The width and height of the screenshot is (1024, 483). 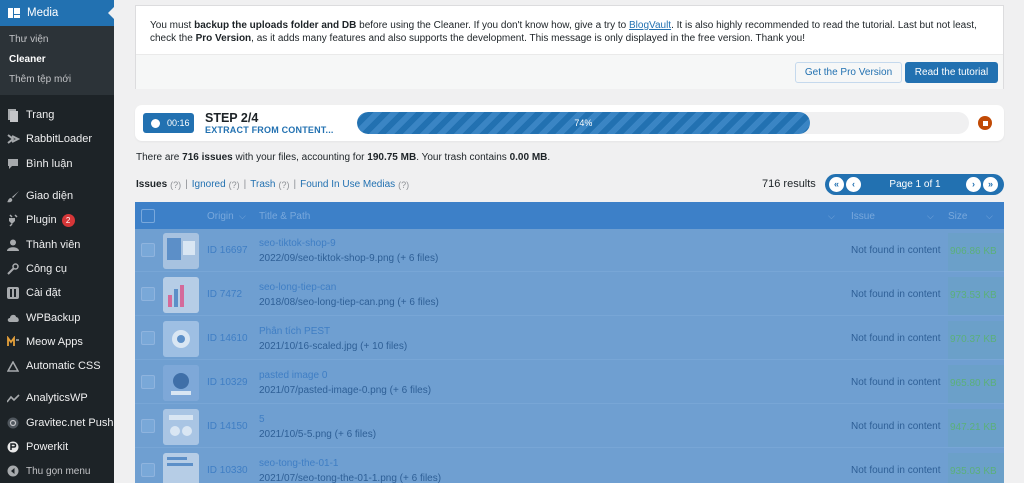 I want to click on sidebar-item-powerkit: Powerkit, so click(x=57, y=447).